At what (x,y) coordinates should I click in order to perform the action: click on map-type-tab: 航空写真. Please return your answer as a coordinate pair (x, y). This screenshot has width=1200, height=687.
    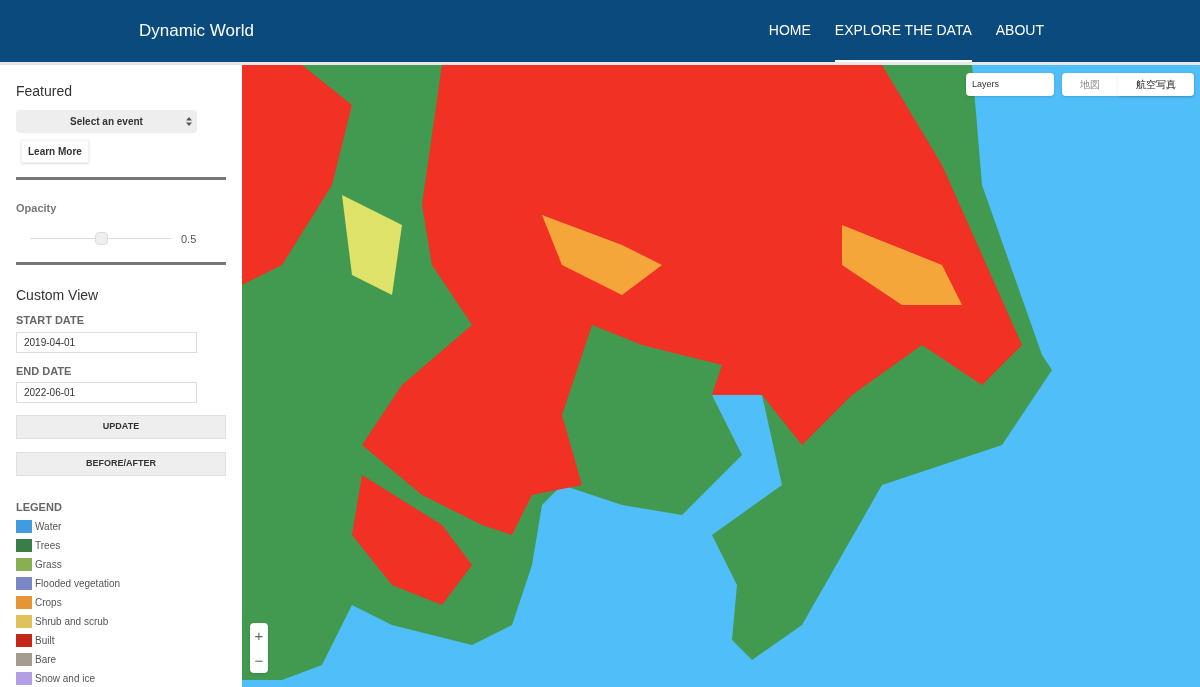
    Looking at the image, I should click on (1156, 84).